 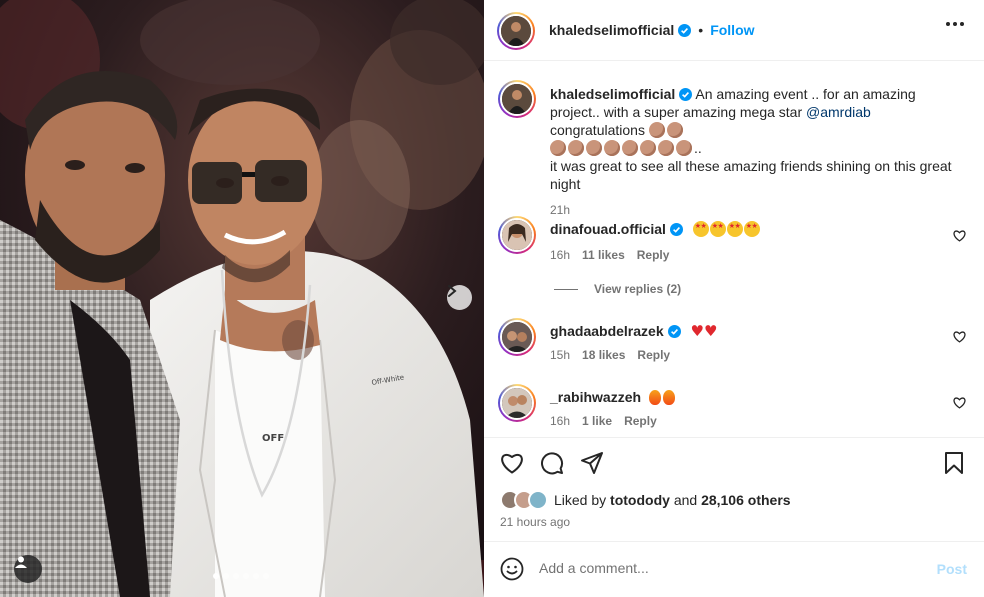 I want to click on post-timestamp: 21 hours ago, so click(x=535, y=522).